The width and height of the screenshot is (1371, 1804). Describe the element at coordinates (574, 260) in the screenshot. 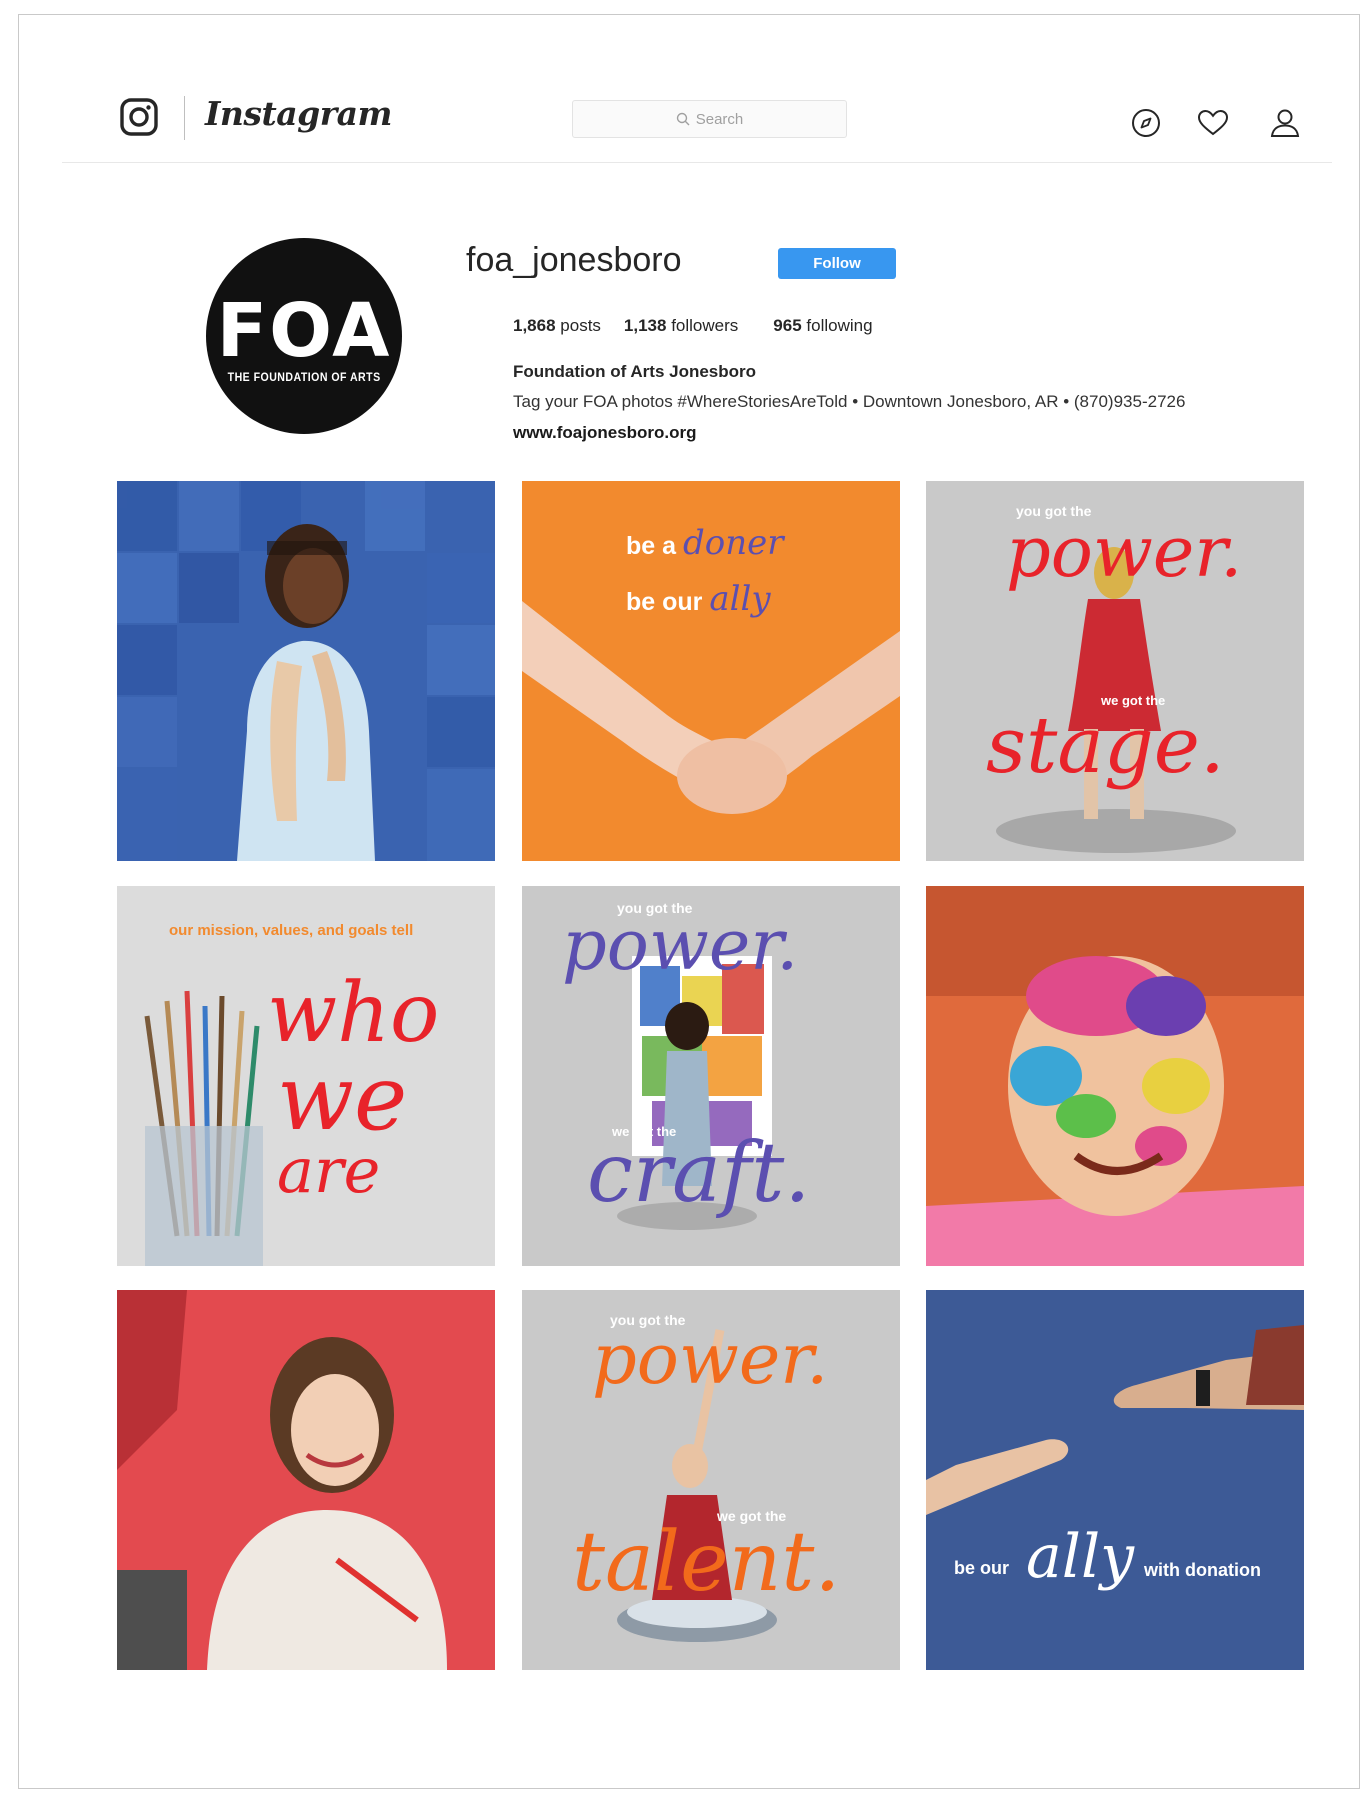

I see `profile-username: foa_jonesboro` at that location.